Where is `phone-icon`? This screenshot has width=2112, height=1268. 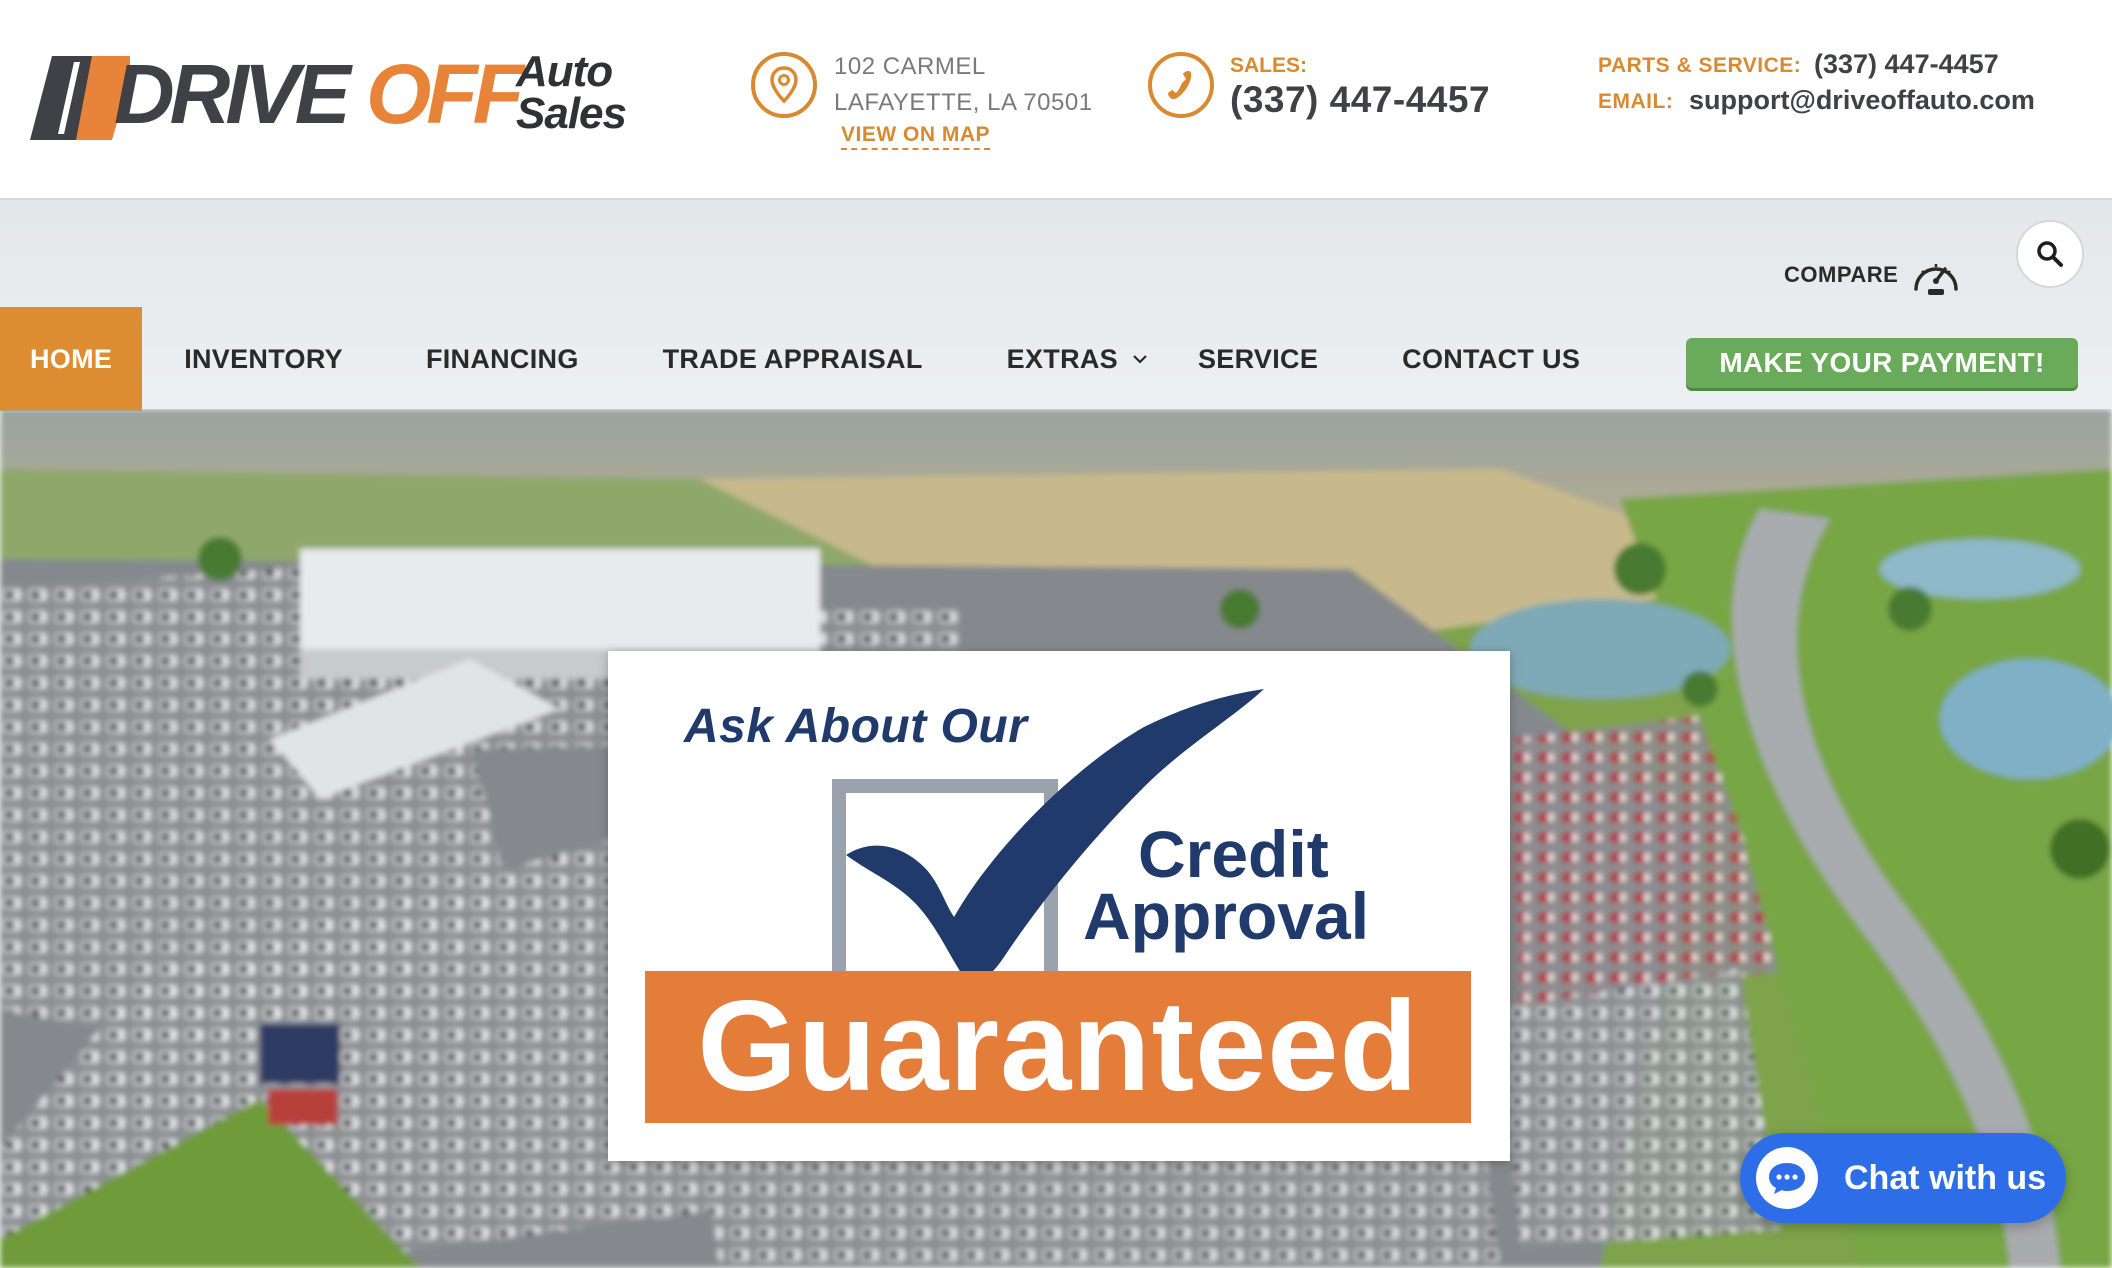
phone-icon is located at coordinates (1181, 85).